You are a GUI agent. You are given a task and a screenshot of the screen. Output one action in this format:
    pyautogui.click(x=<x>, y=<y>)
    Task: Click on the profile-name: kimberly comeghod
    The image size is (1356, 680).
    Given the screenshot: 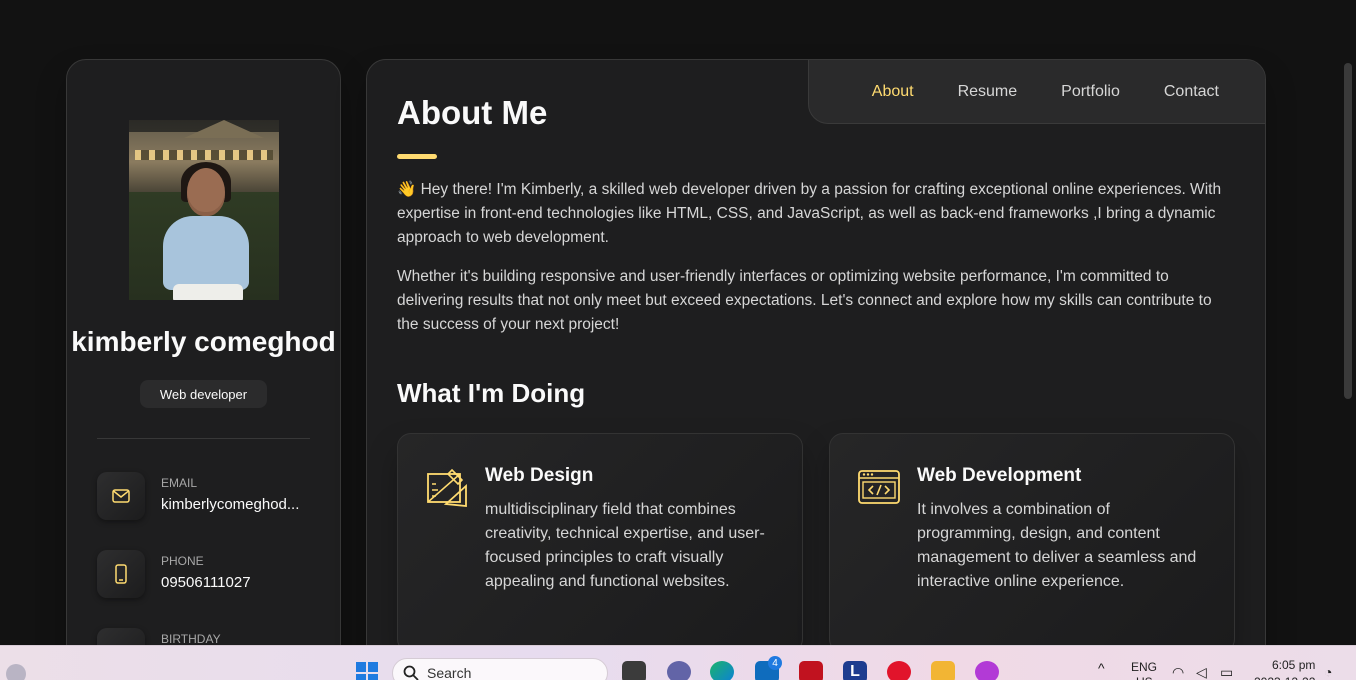 What is the action you would take?
    pyautogui.click(x=203, y=341)
    